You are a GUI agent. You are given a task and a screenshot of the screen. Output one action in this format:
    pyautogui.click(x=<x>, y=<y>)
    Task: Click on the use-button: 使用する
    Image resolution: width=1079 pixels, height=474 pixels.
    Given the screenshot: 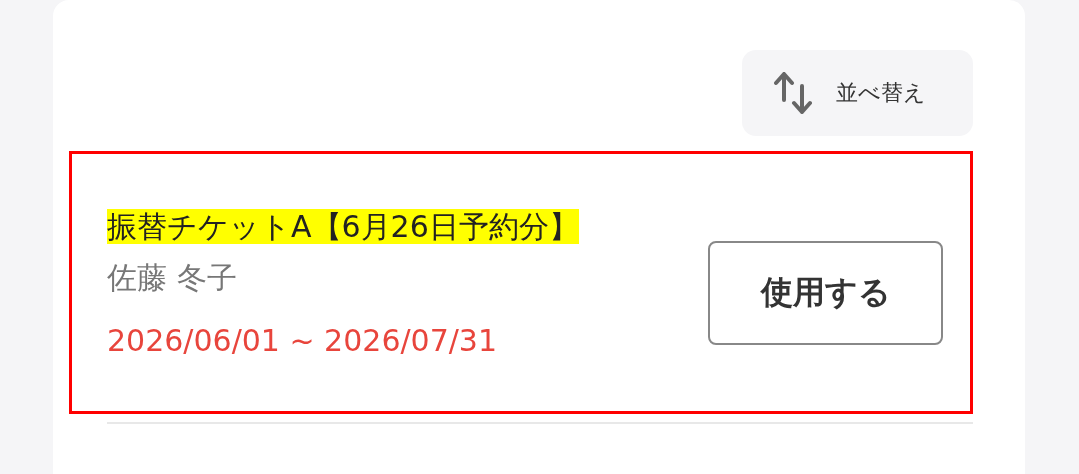 What is the action you would take?
    pyautogui.click(x=825, y=292)
    